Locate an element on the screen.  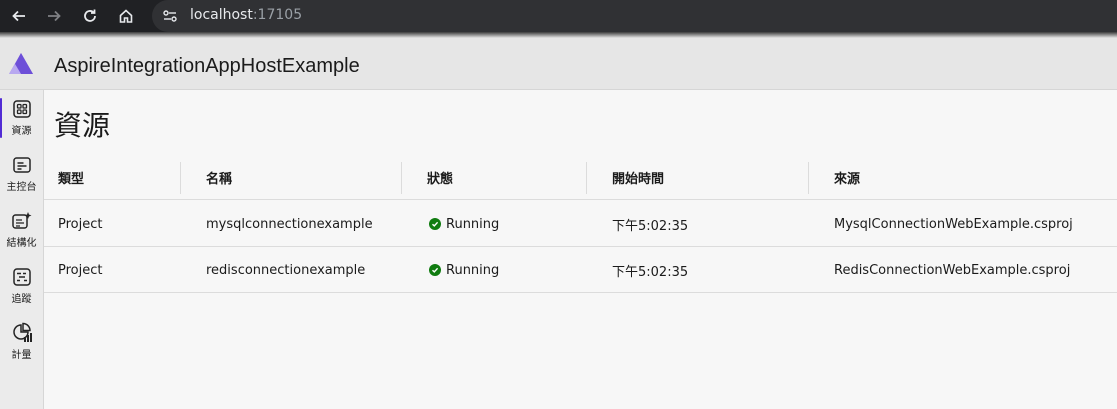
forward-button is located at coordinates (54, 16).